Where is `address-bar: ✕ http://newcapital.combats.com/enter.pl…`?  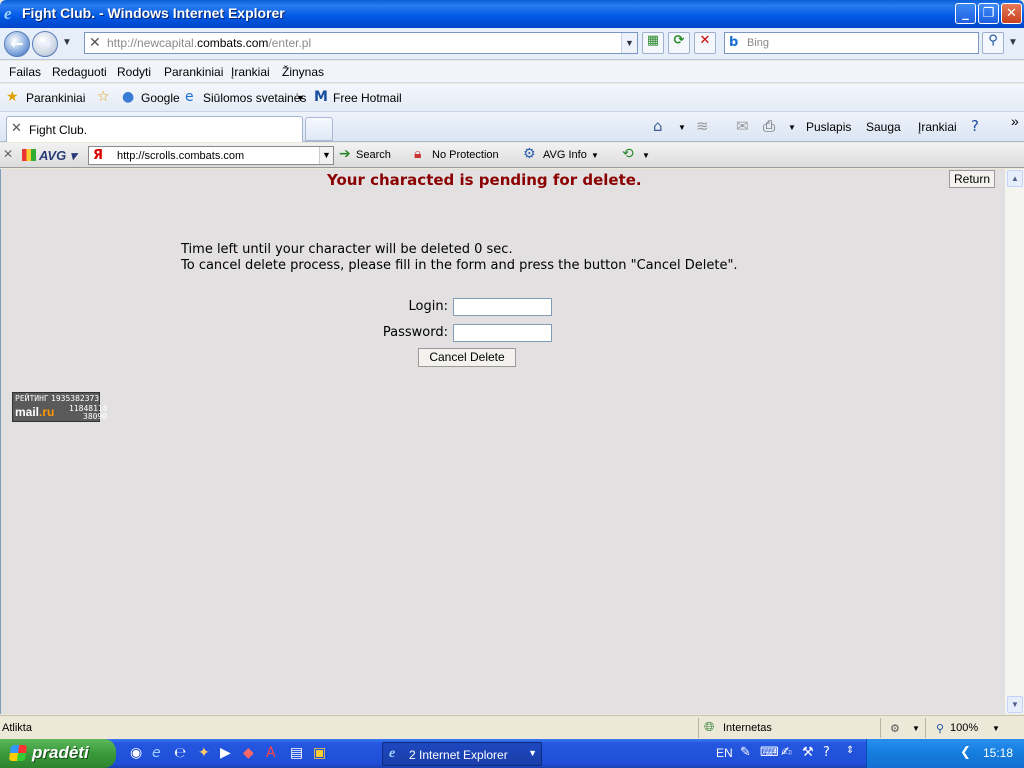 address-bar: ✕ http://newcapital.combats.com/enter.pl… is located at coordinates (361, 43).